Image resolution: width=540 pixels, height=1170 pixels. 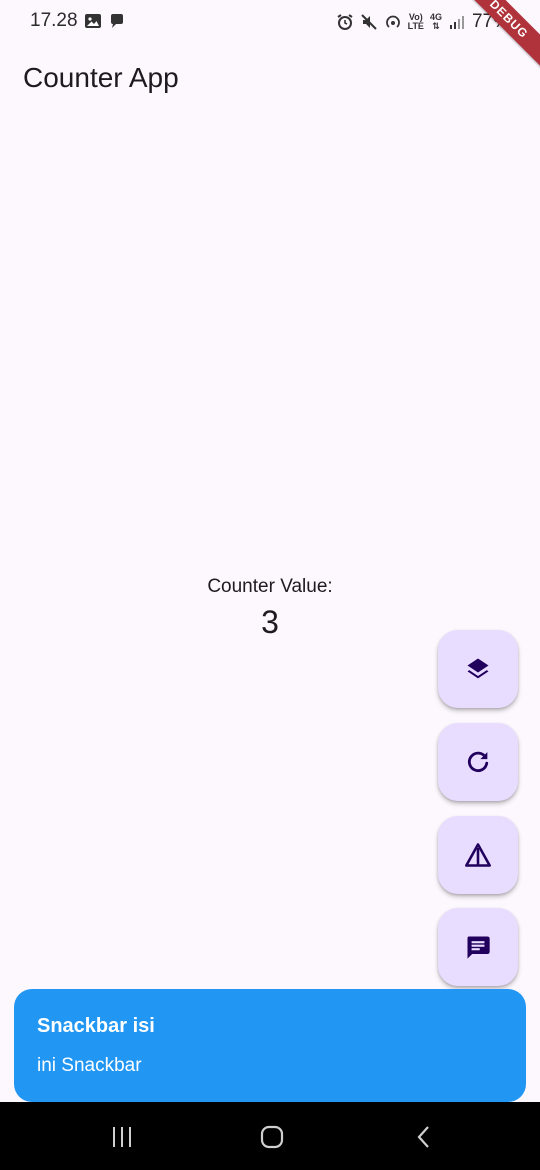 What do you see at coordinates (270, 80) in the screenshot?
I see `app-bar: Counter App` at bounding box center [270, 80].